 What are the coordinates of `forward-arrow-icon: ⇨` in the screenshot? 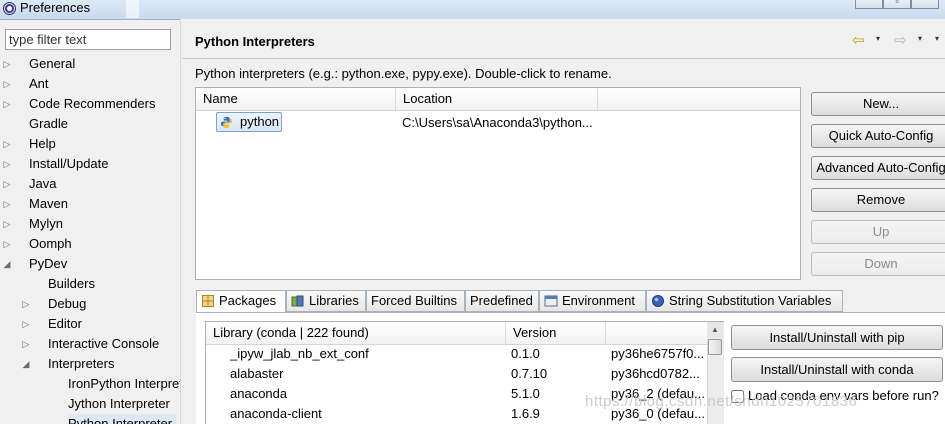 It's located at (900, 40).